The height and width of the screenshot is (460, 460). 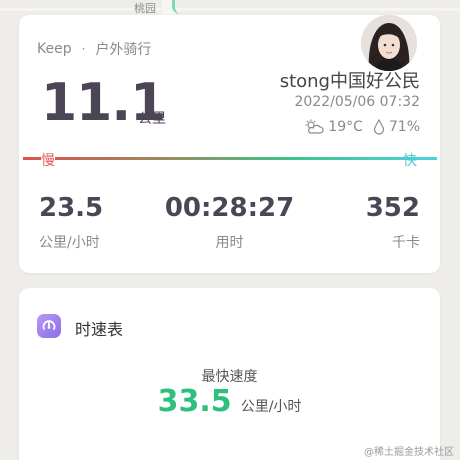 I want to click on fastest-speed-row: 33.5 公里/小时, so click(x=229, y=401).